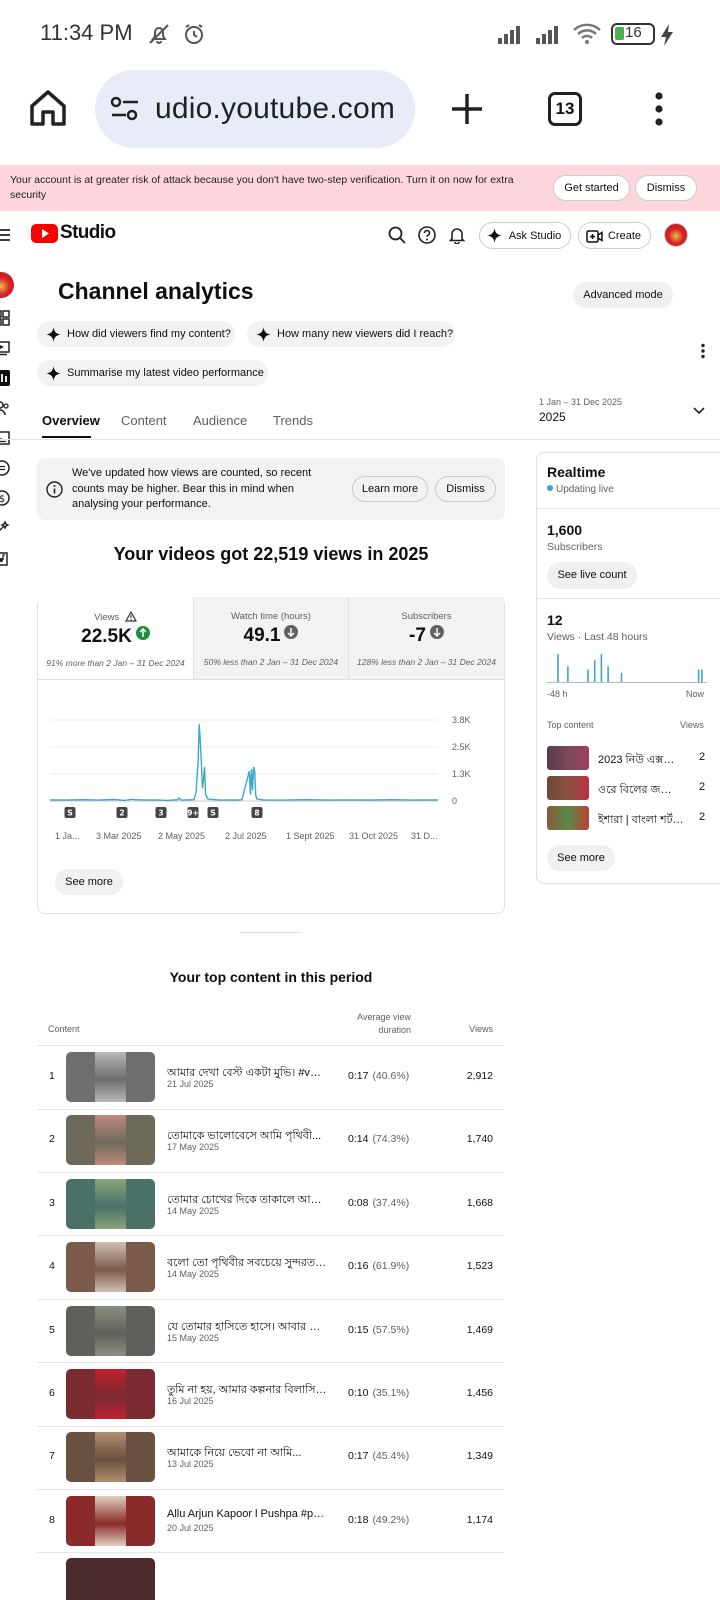  What do you see at coordinates (390, 489) in the screenshot?
I see `learn-more-button: Learn more` at bounding box center [390, 489].